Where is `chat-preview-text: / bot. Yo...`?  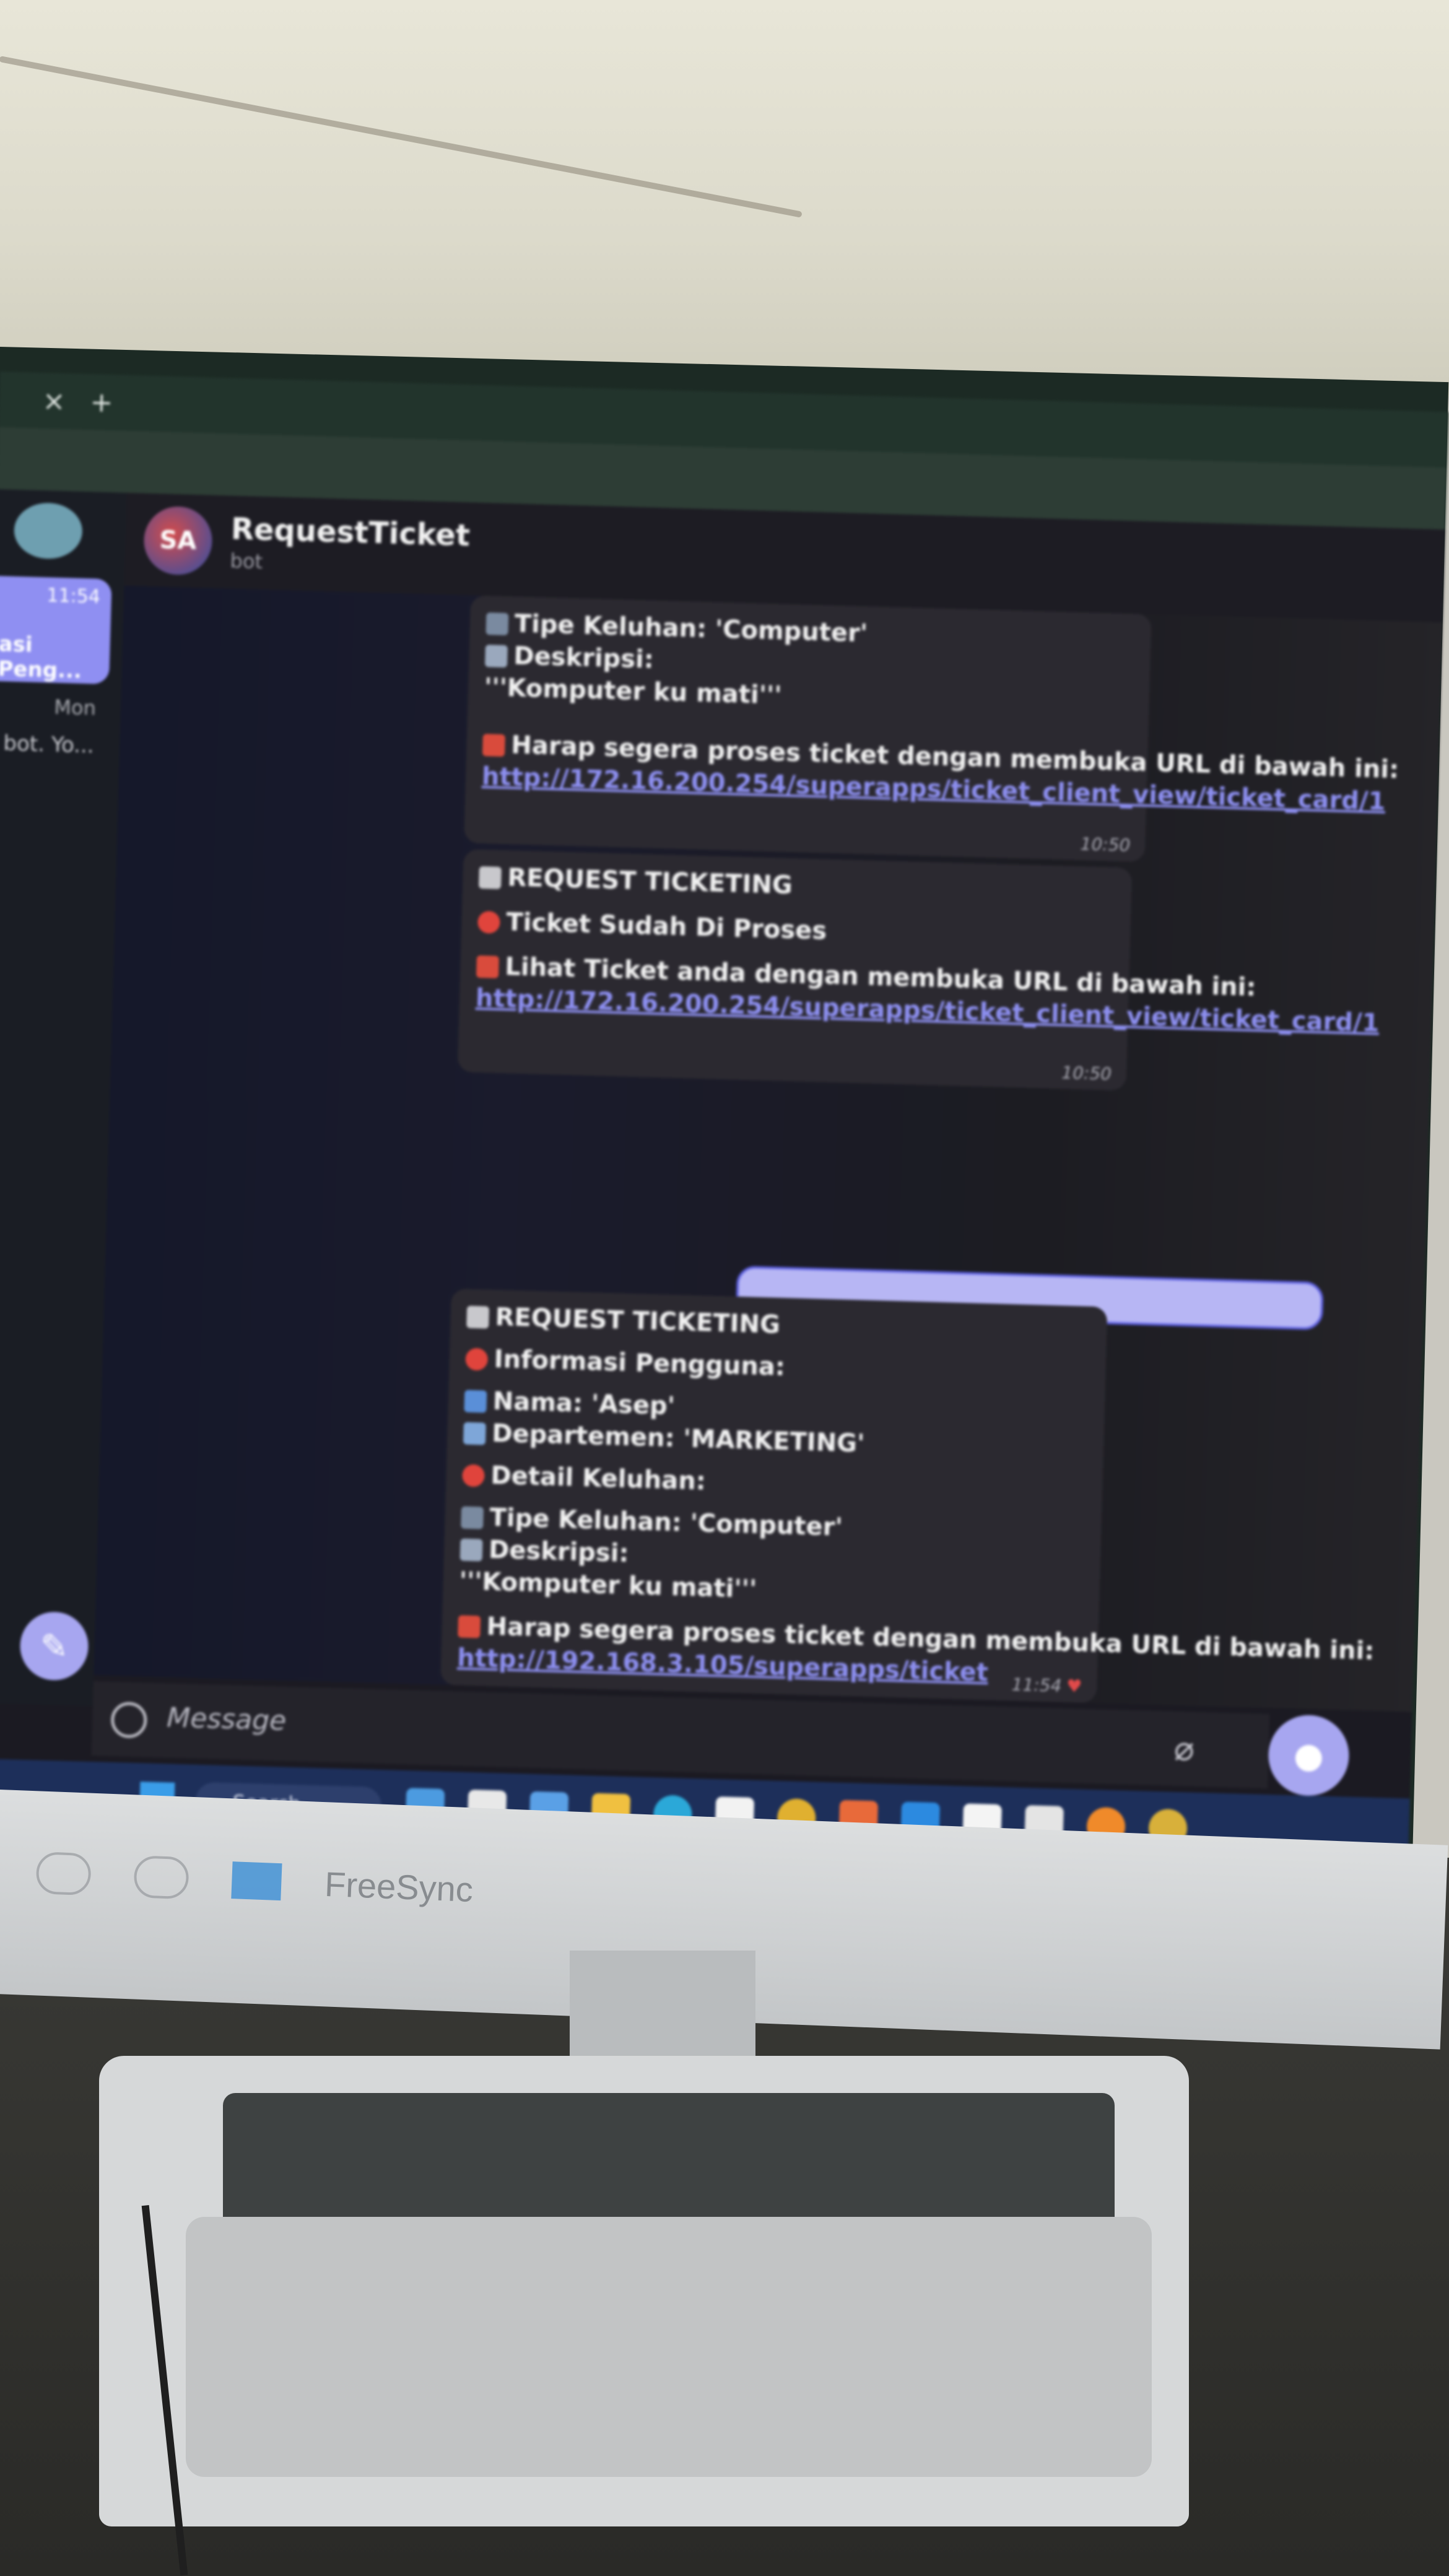 chat-preview-text: / bot. Yo... is located at coordinates (47, 745).